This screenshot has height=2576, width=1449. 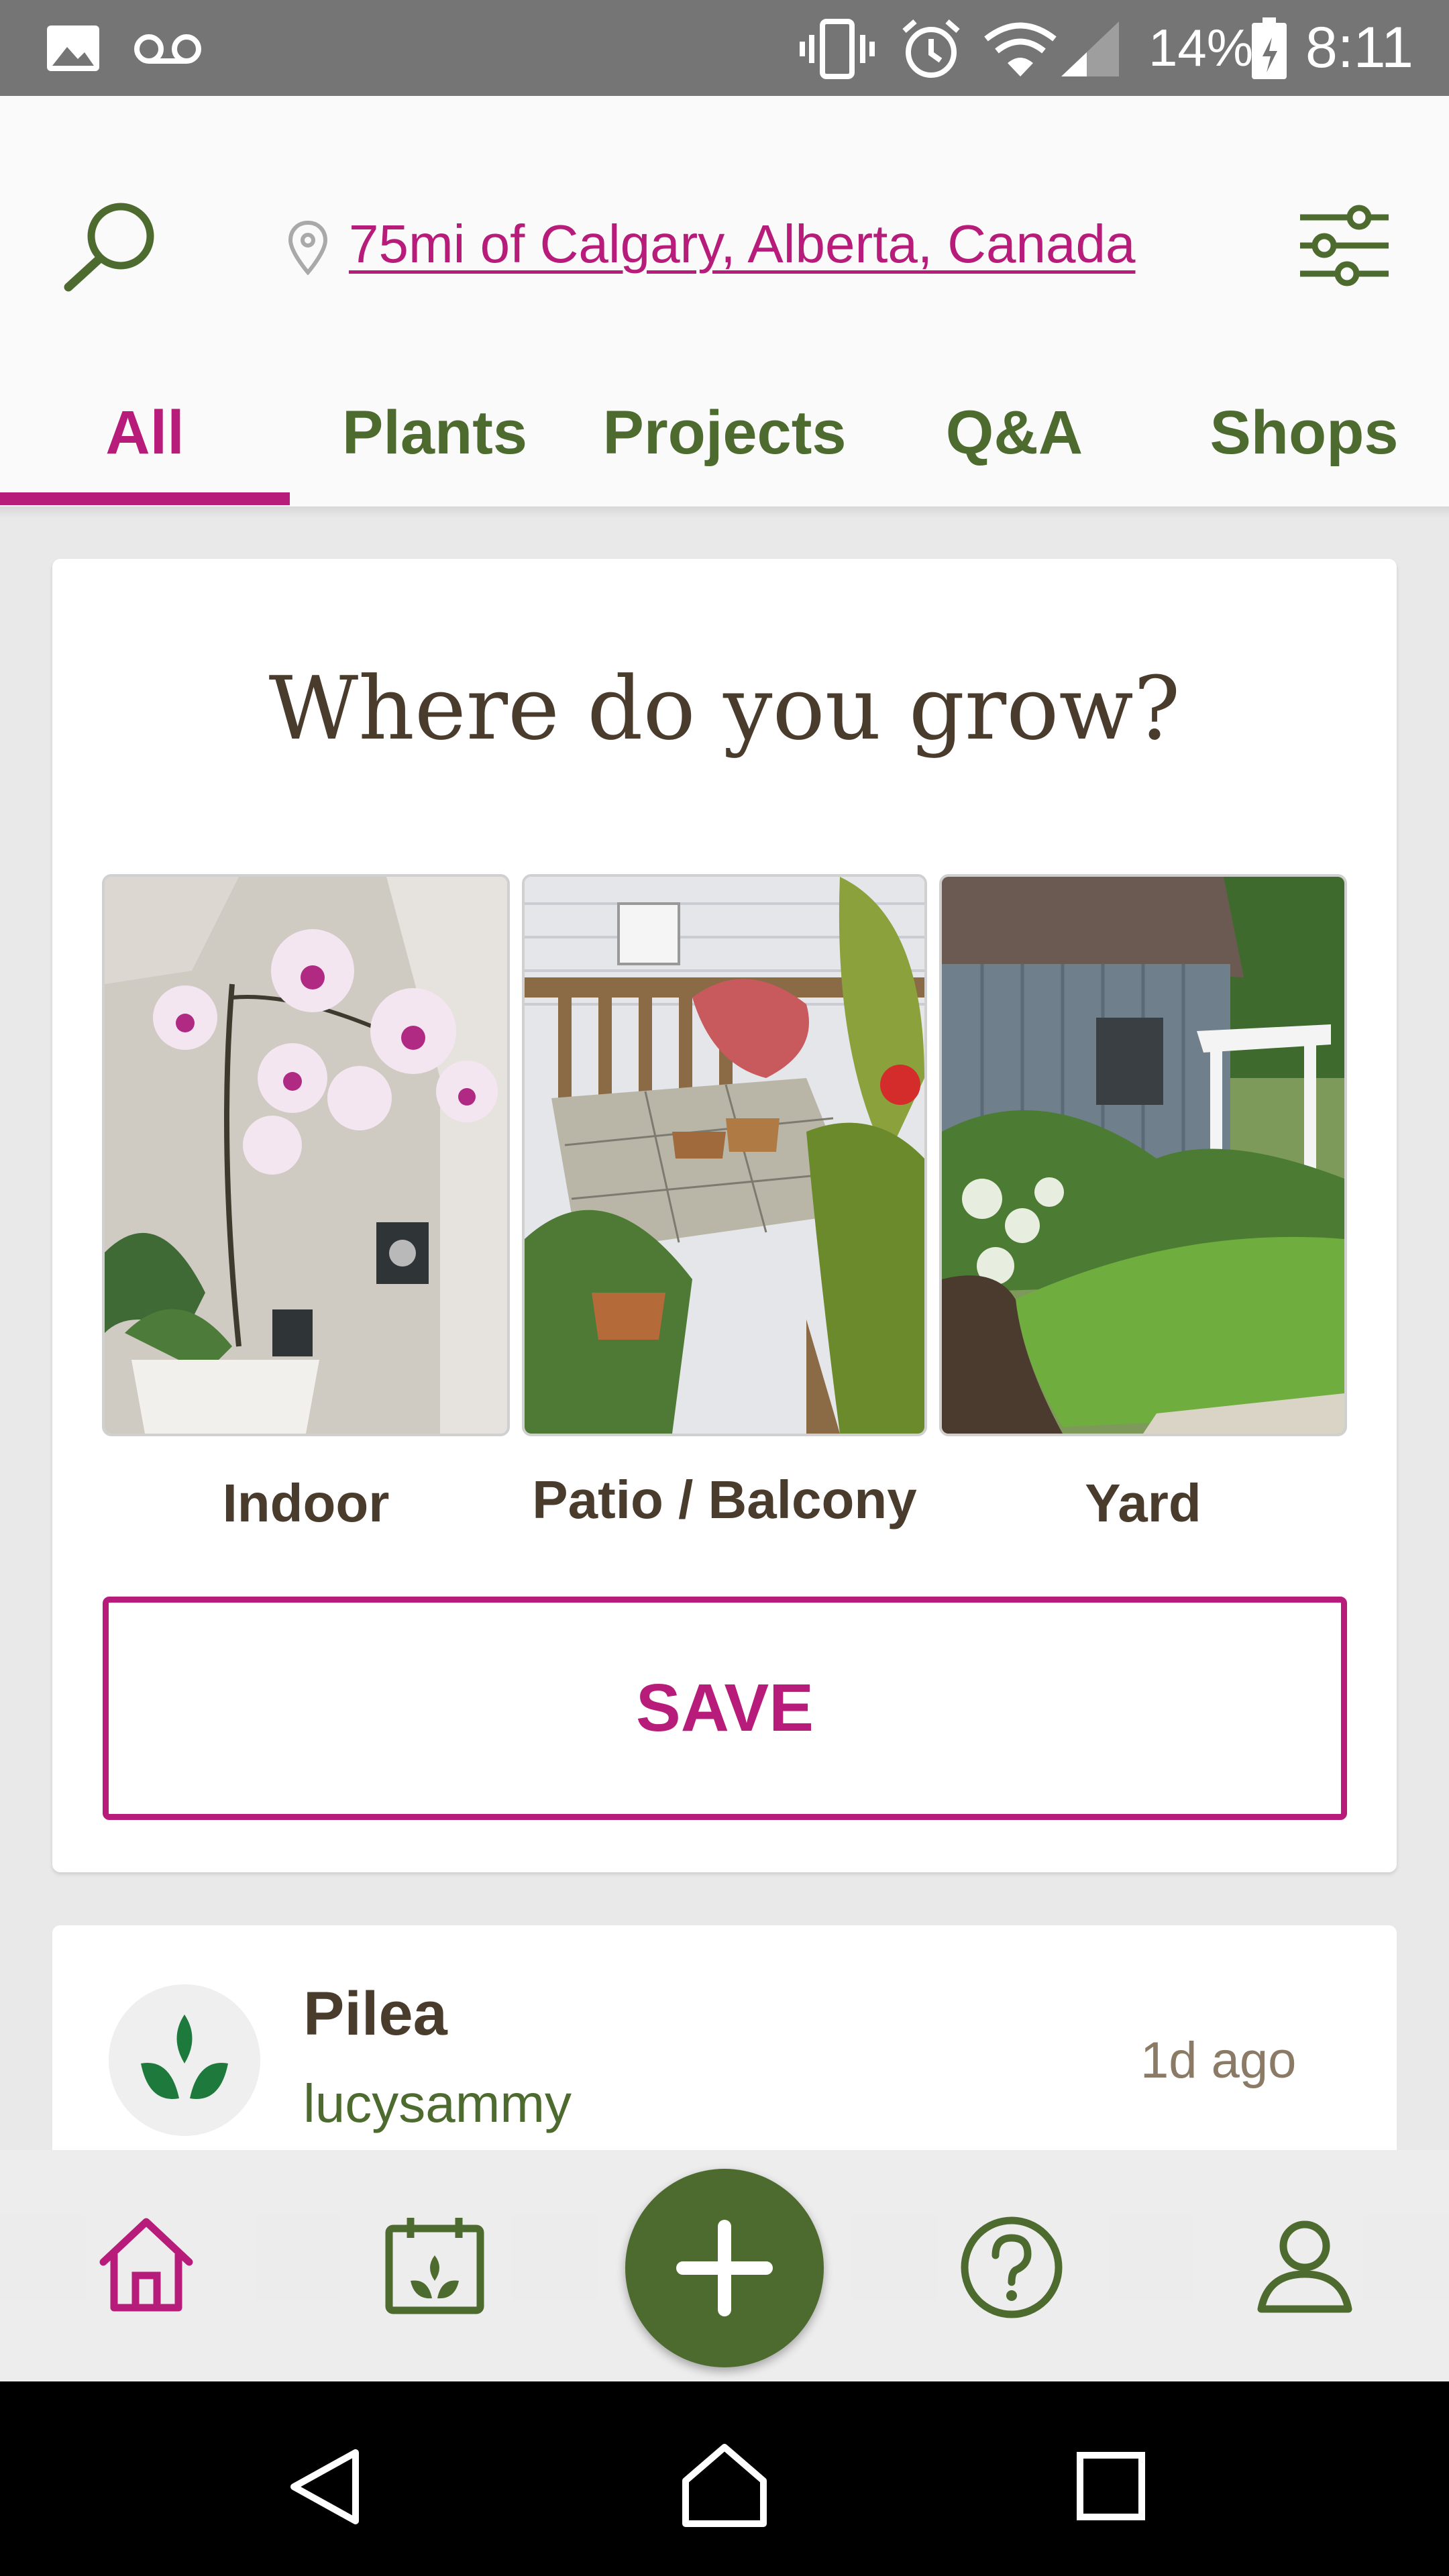 I want to click on card-title: Where do you grow?, so click(x=724, y=708).